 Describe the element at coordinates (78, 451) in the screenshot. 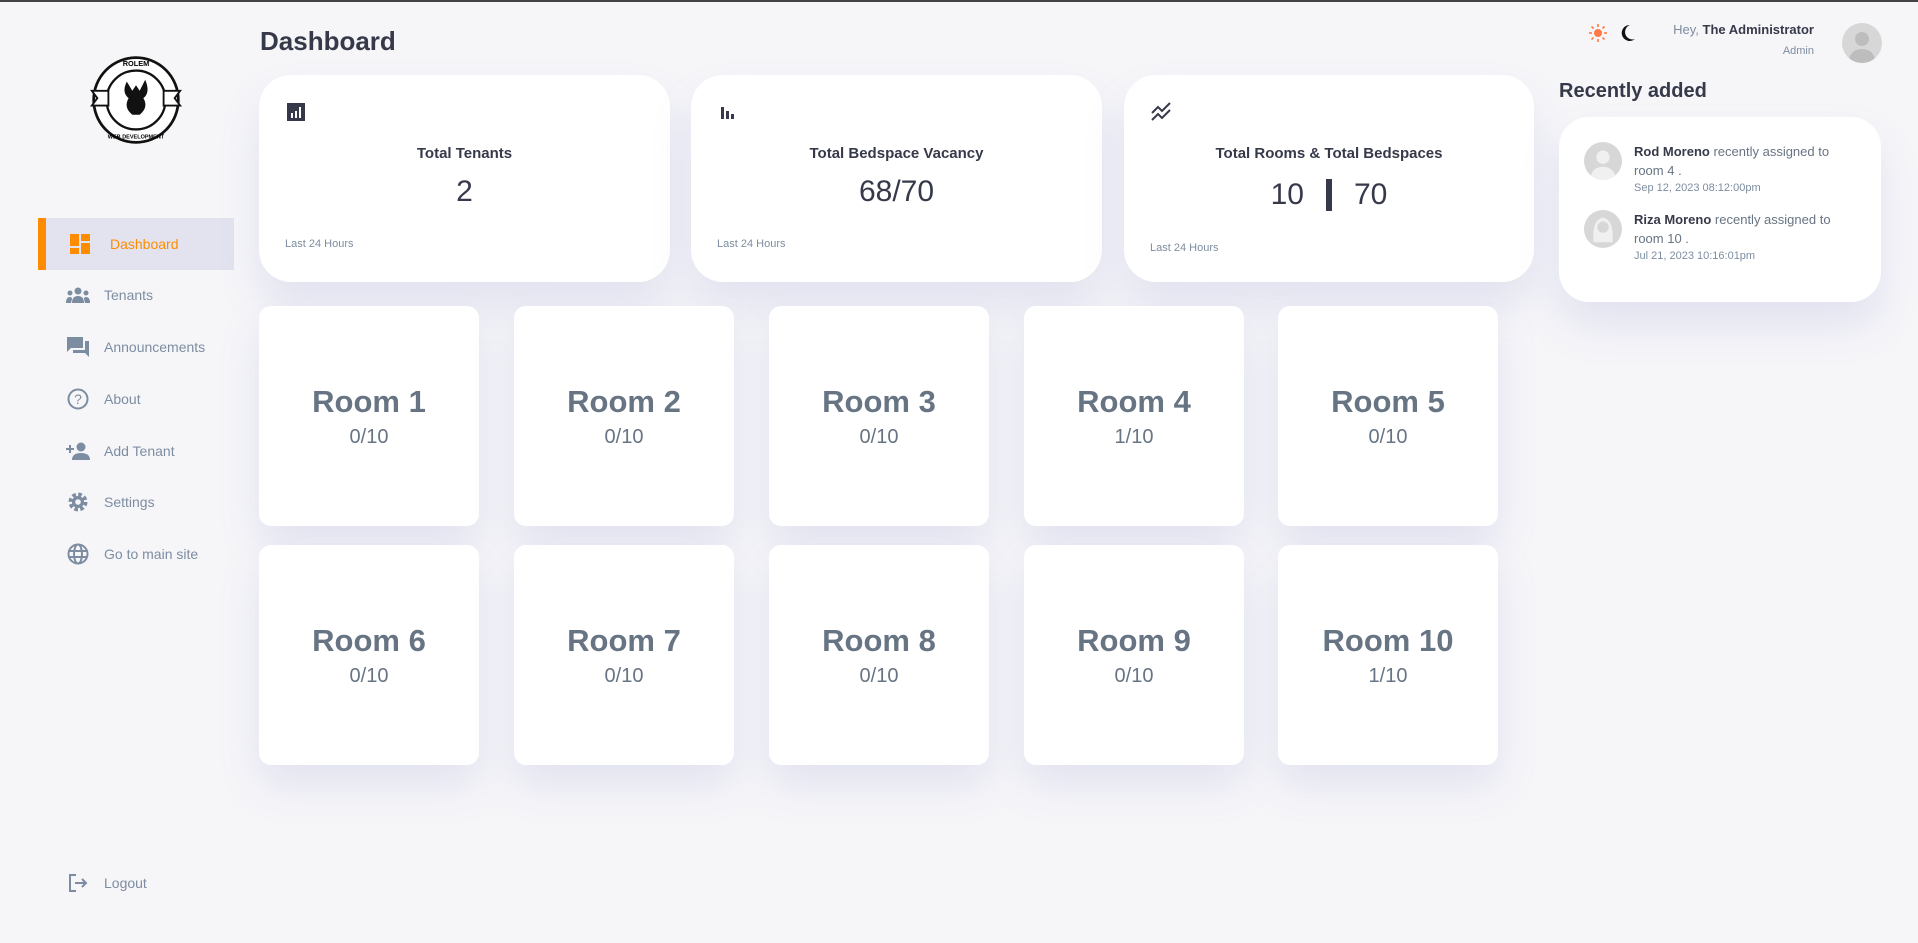

I see `person-add-icon` at that location.